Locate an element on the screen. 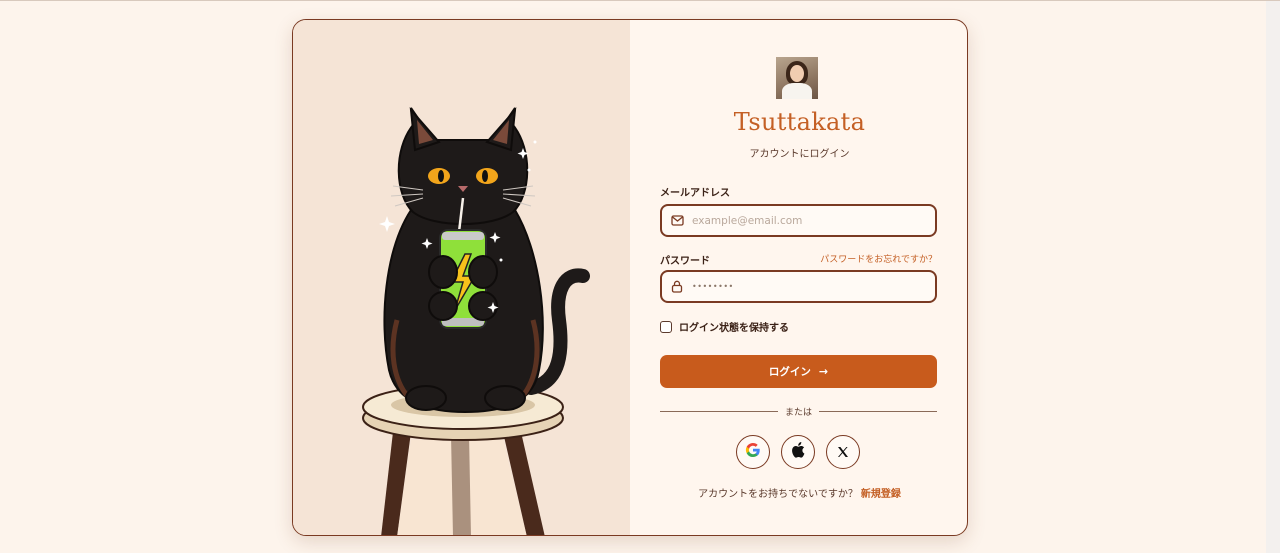 The width and height of the screenshot is (1280, 553). apple-login-button is located at coordinates (798, 452).